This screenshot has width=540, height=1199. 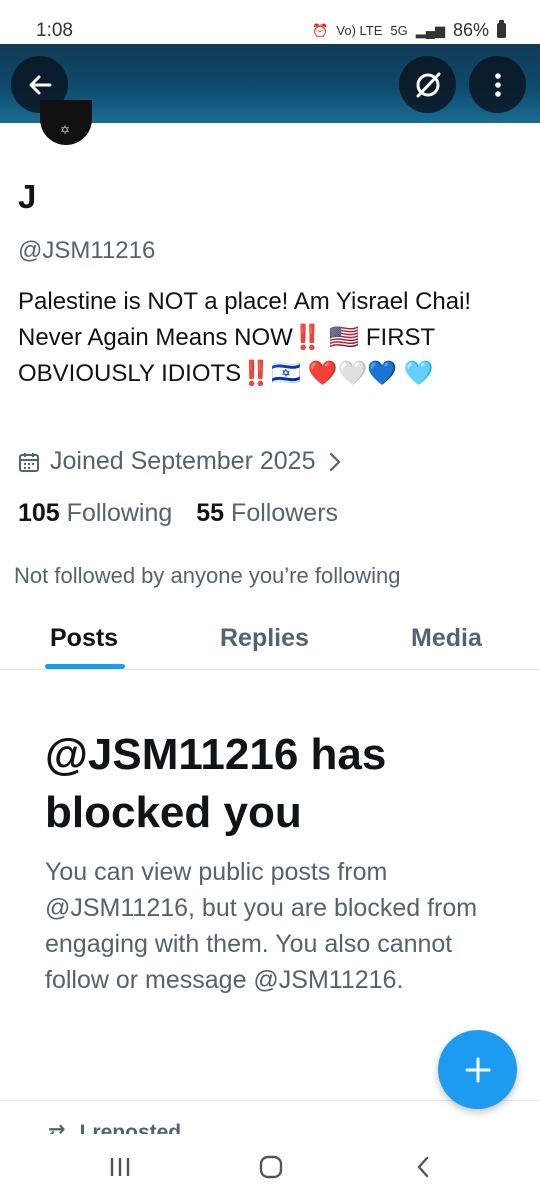 I want to click on more-vertical-icon, so click(x=497, y=84).